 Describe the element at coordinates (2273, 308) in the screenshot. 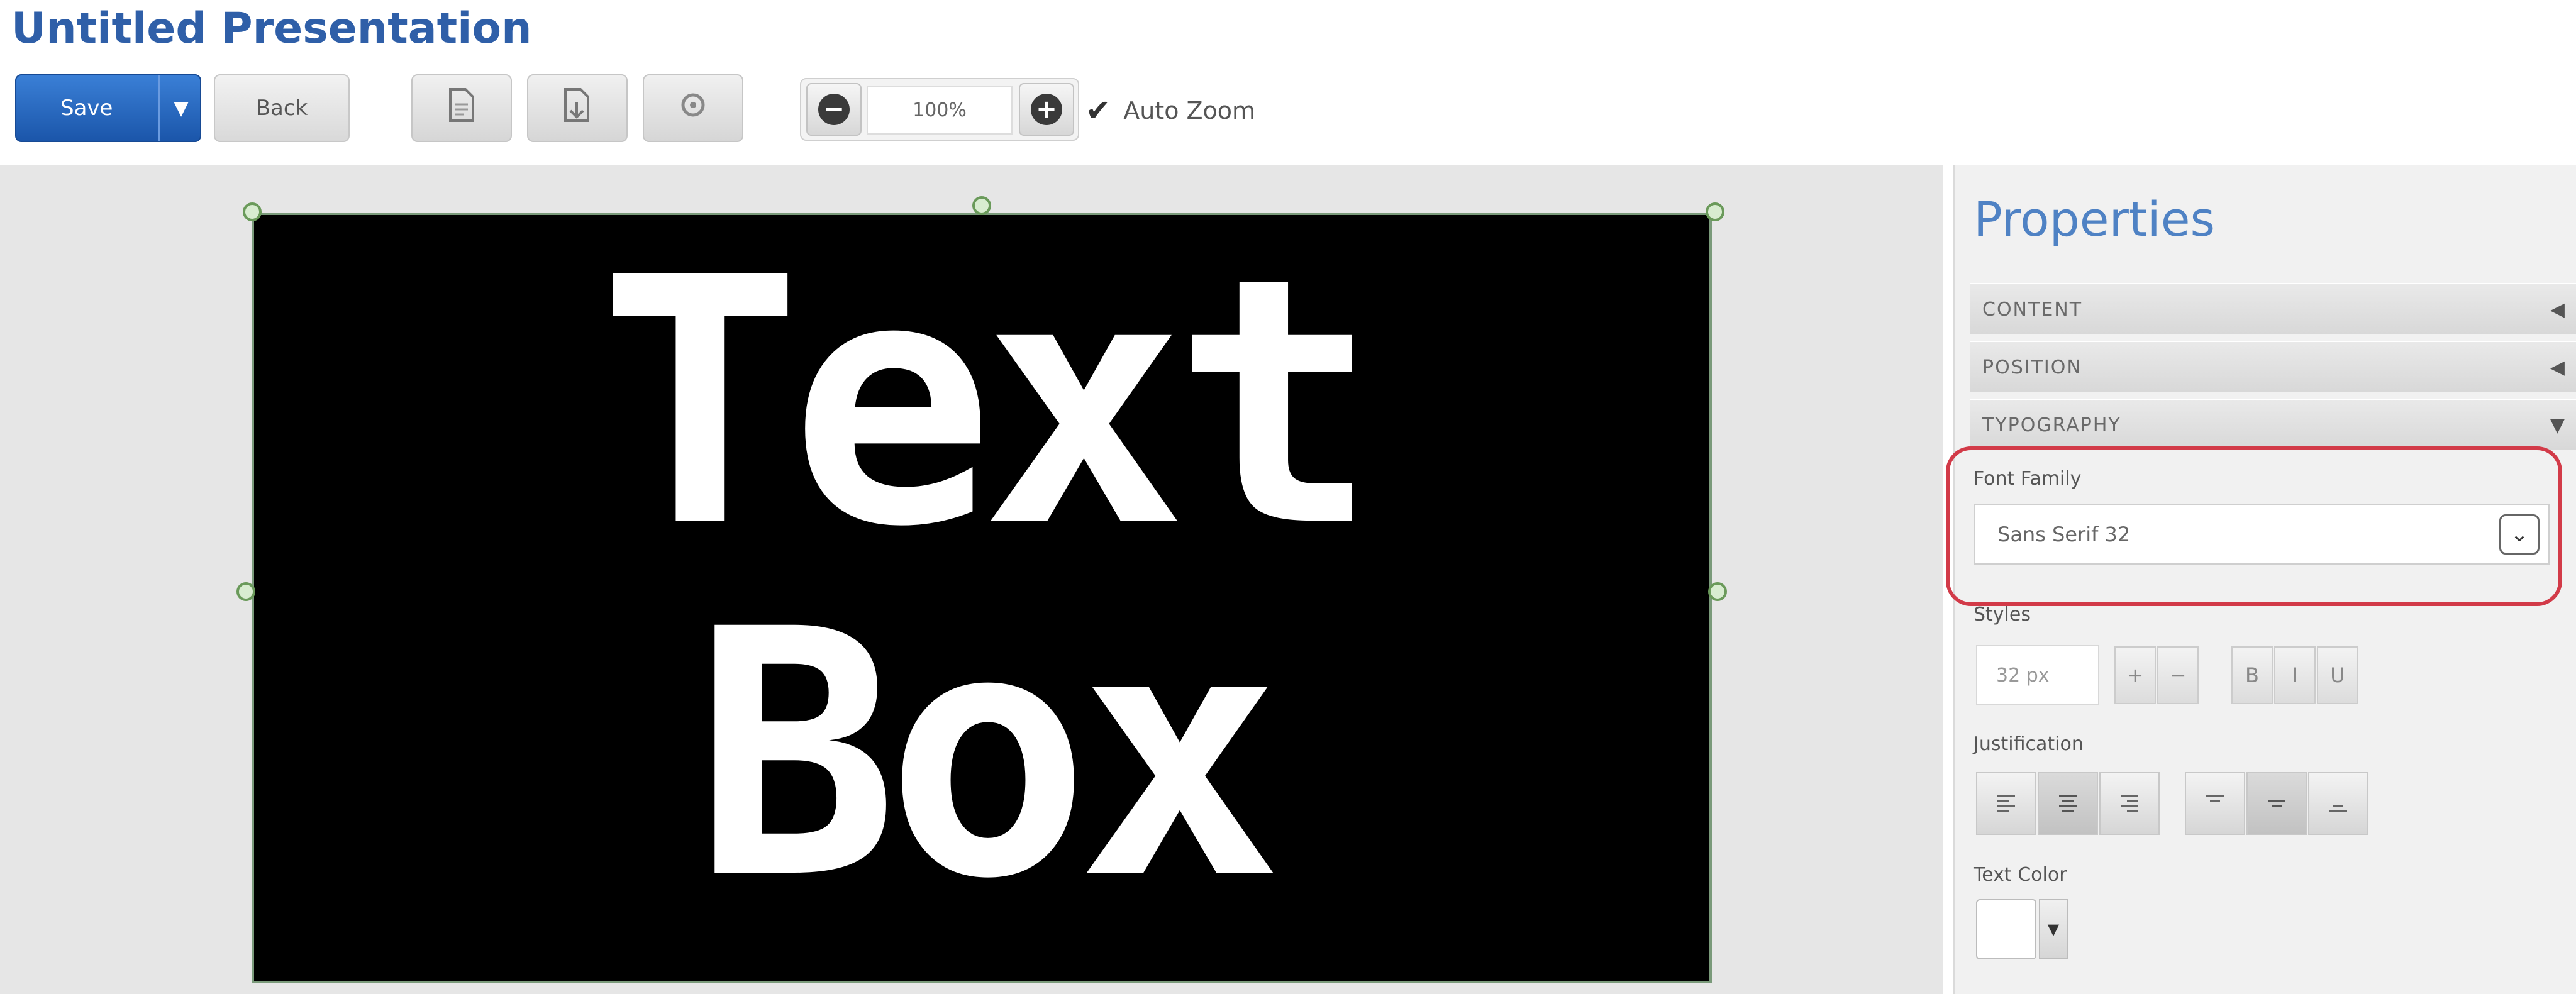

I see `section-content: CONTENT ◀` at that location.